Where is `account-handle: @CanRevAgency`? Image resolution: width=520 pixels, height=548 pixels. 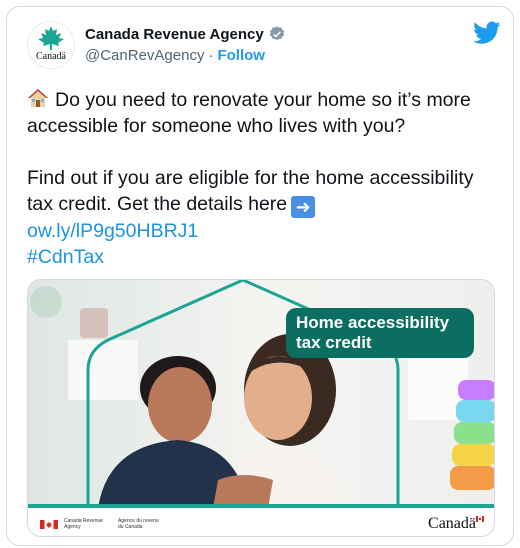 account-handle: @CanRevAgency is located at coordinates (144, 55).